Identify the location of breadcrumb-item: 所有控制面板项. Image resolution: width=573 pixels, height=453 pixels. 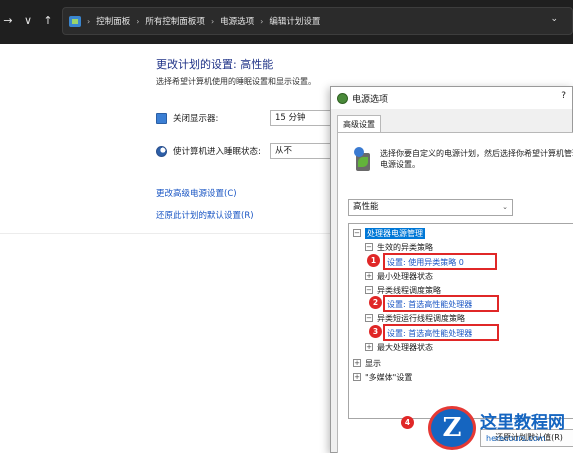
(175, 21).